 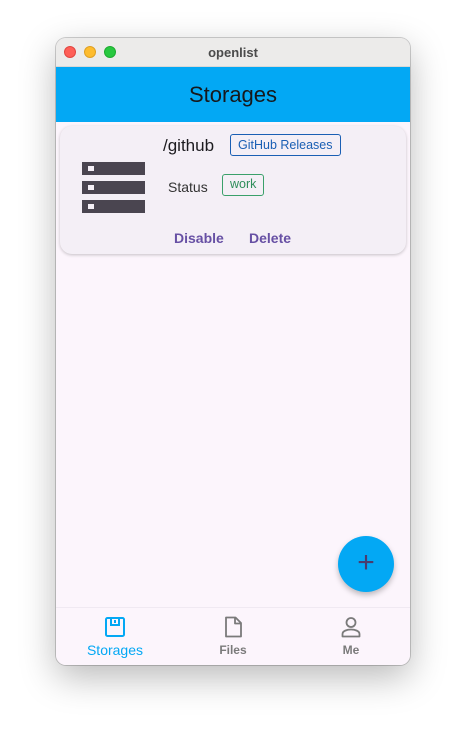 I want to click on disable-button: Disable, so click(x=199, y=238).